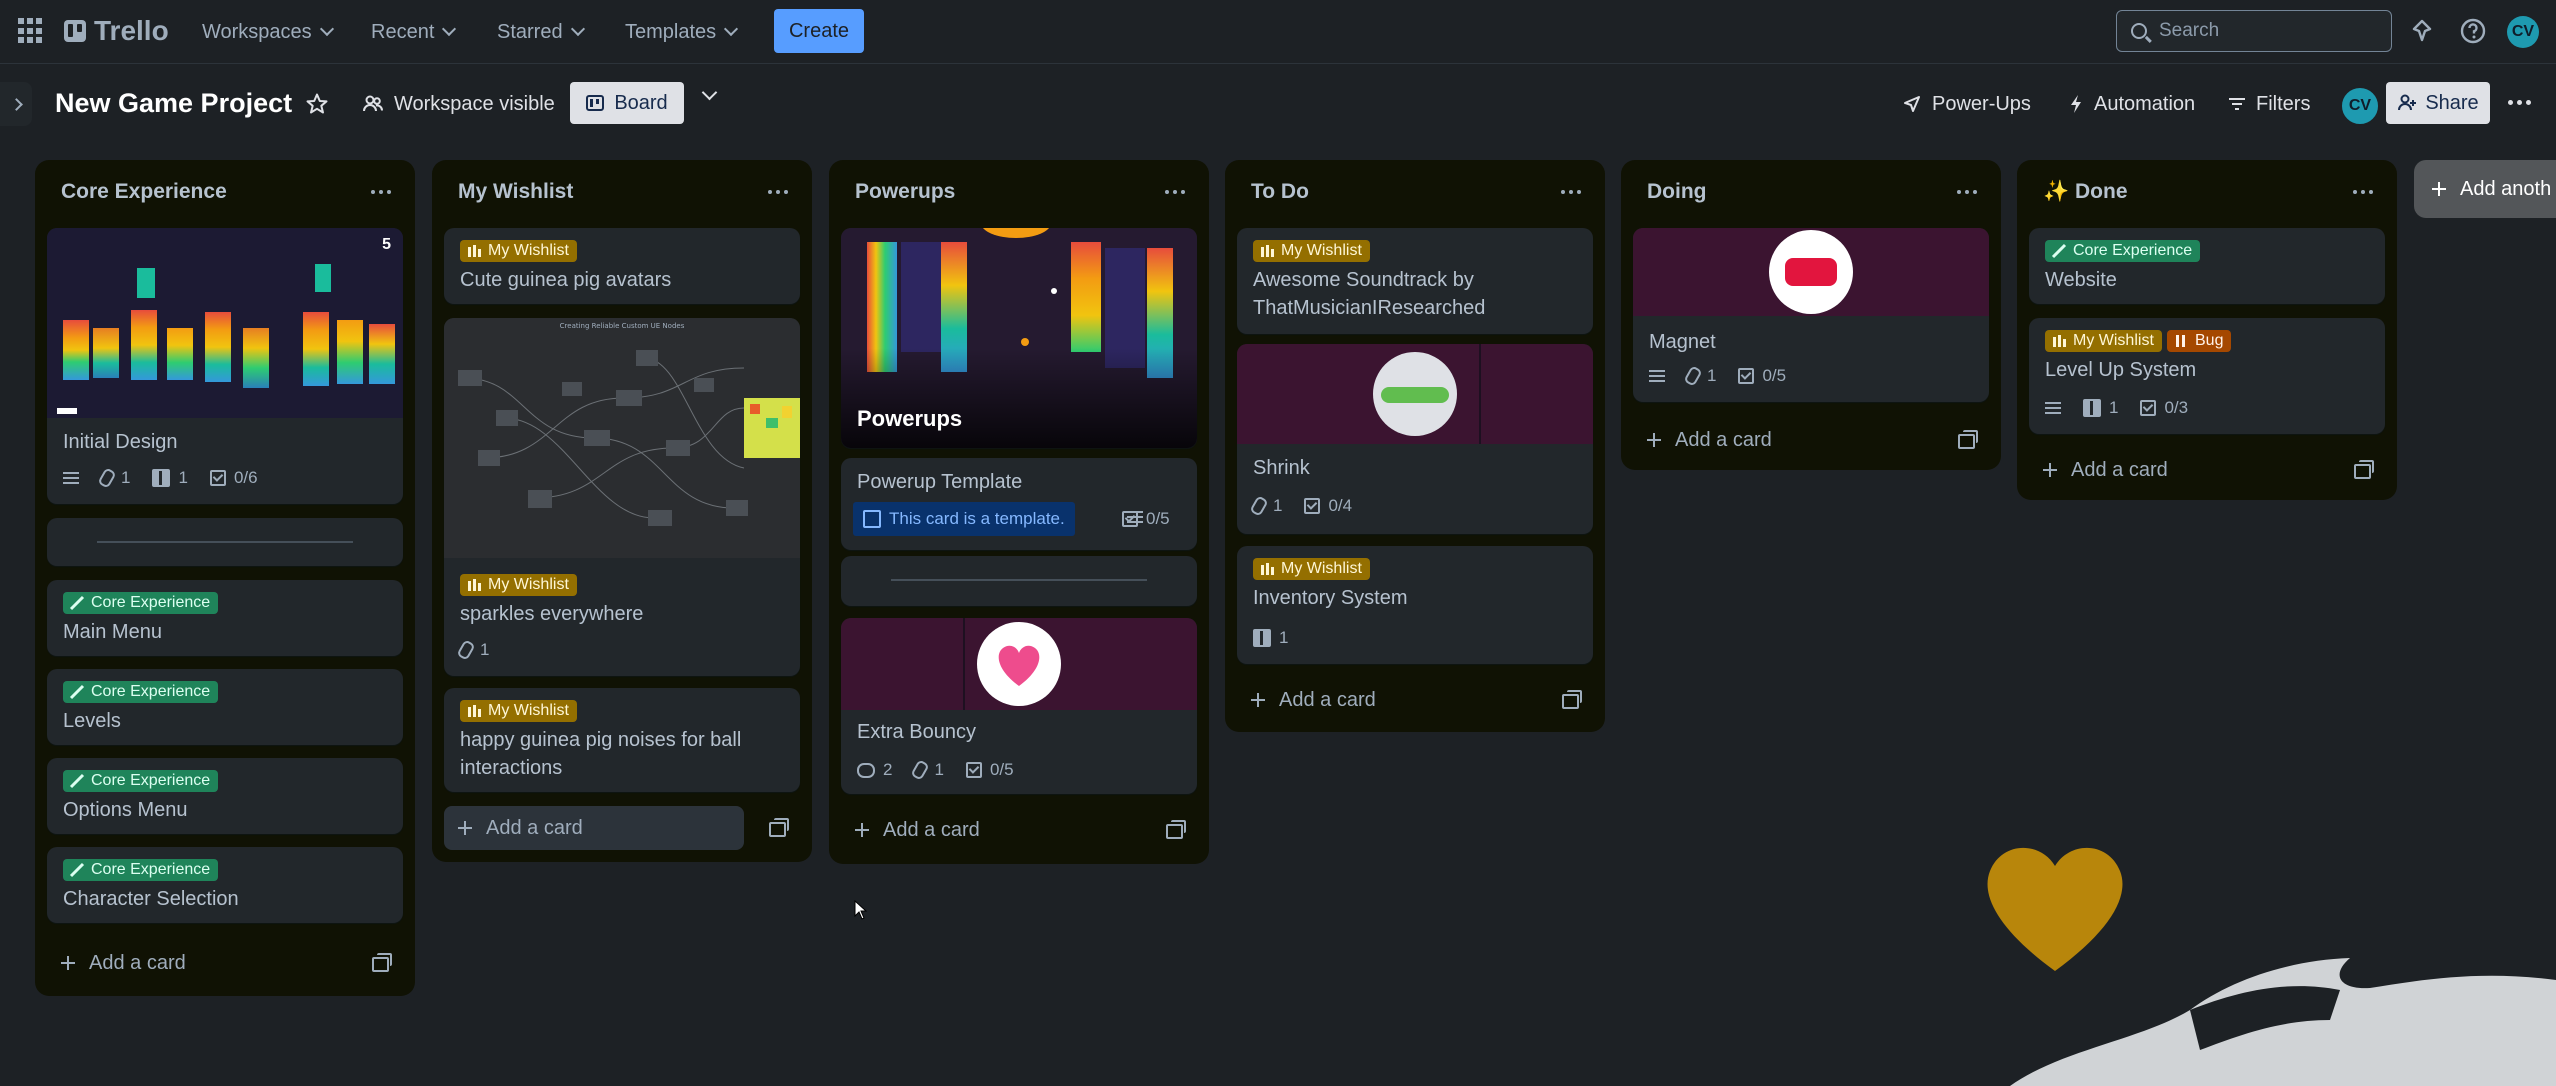 This screenshot has height=1086, width=2556. What do you see at coordinates (268, 32) in the screenshot?
I see `workspaces-menu: Workspaces` at bounding box center [268, 32].